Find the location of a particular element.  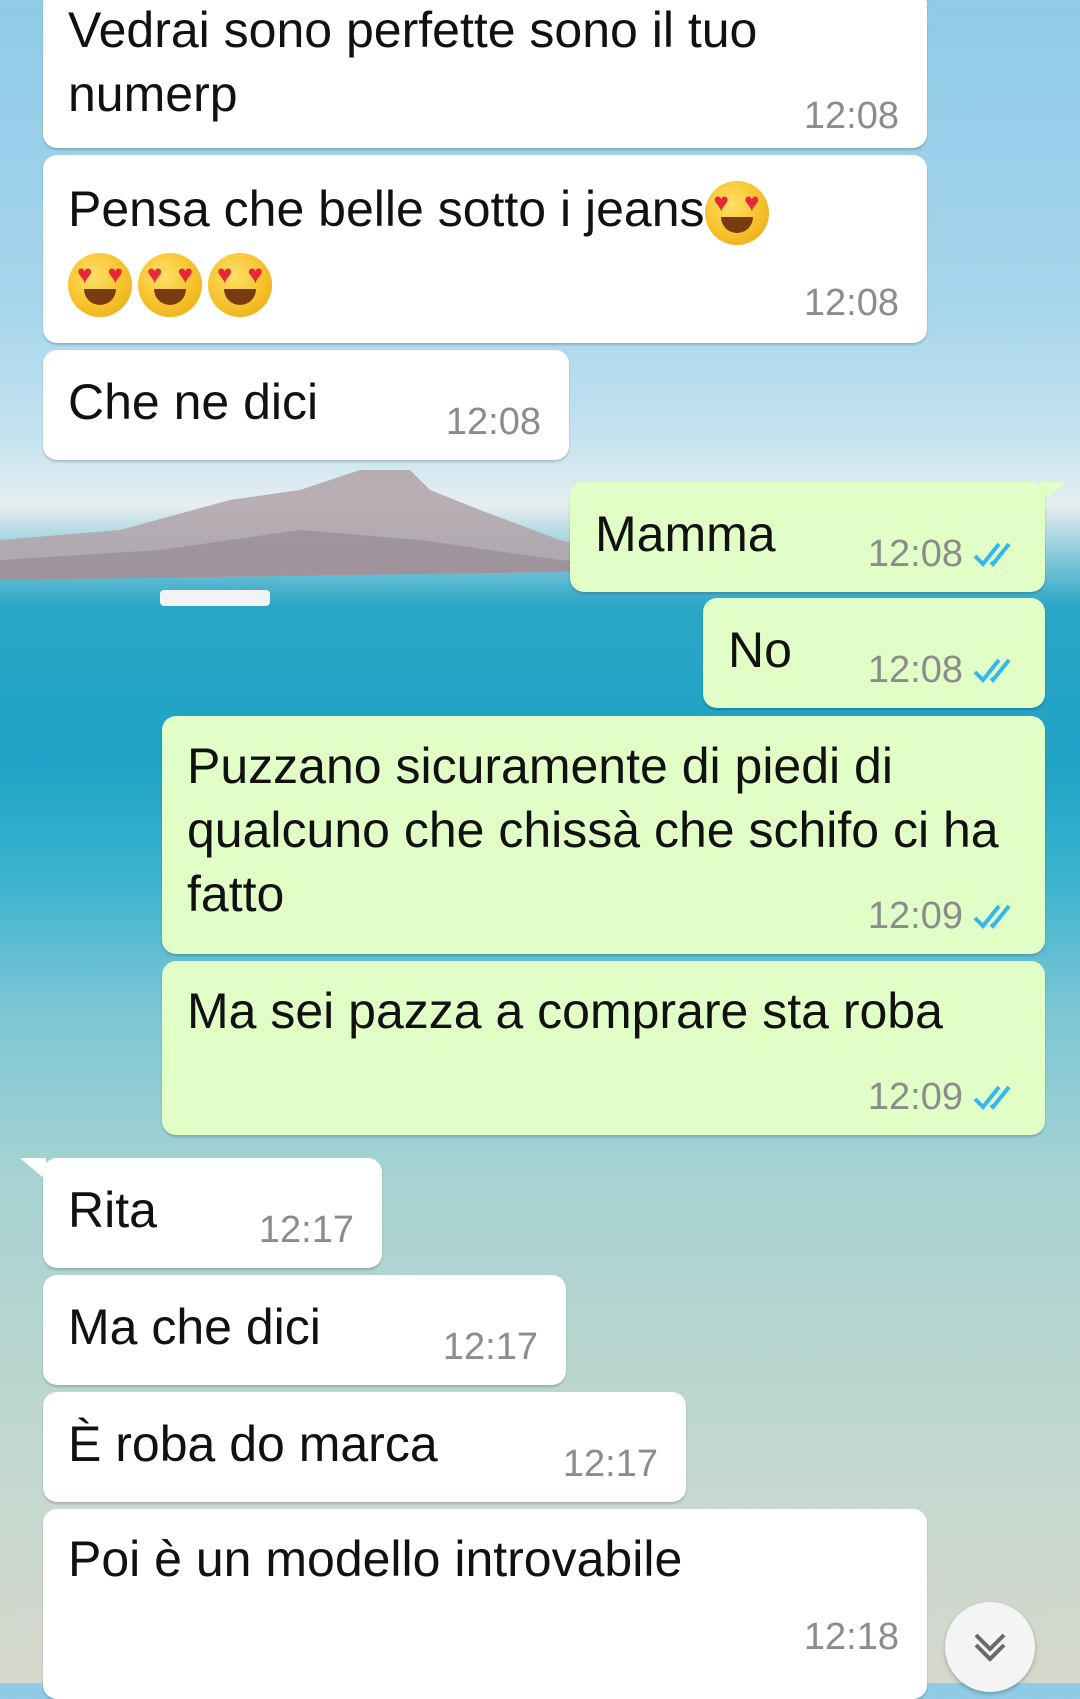

message-text: Poi è un modello introvabile is located at coordinates (375, 1559).